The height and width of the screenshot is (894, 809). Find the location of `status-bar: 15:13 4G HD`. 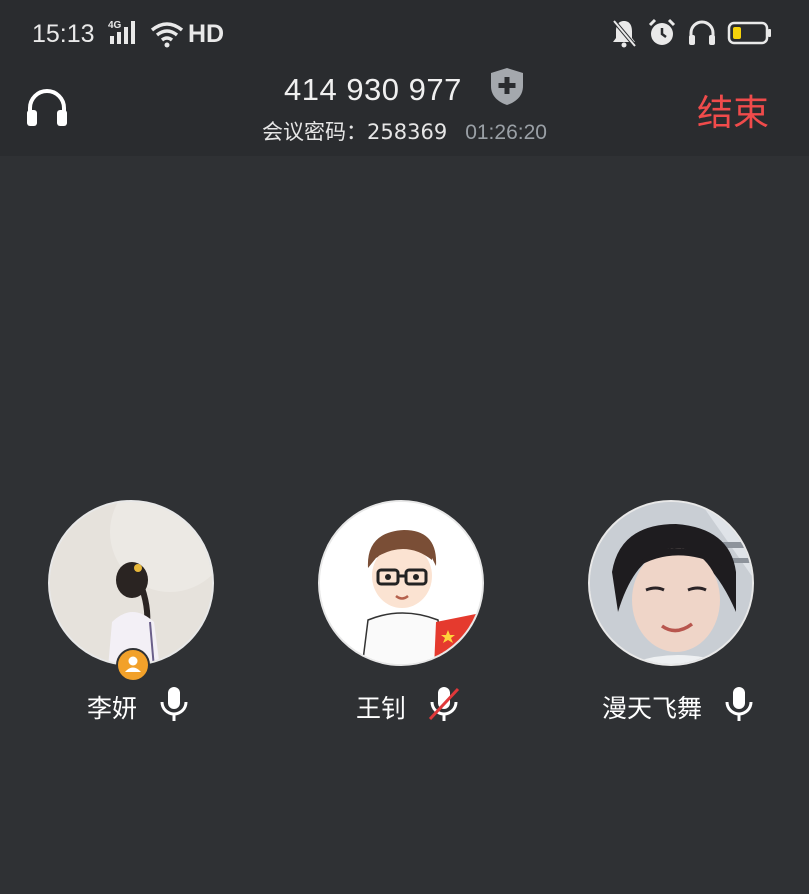

status-bar: 15:13 4G HD is located at coordinates (404, 35).